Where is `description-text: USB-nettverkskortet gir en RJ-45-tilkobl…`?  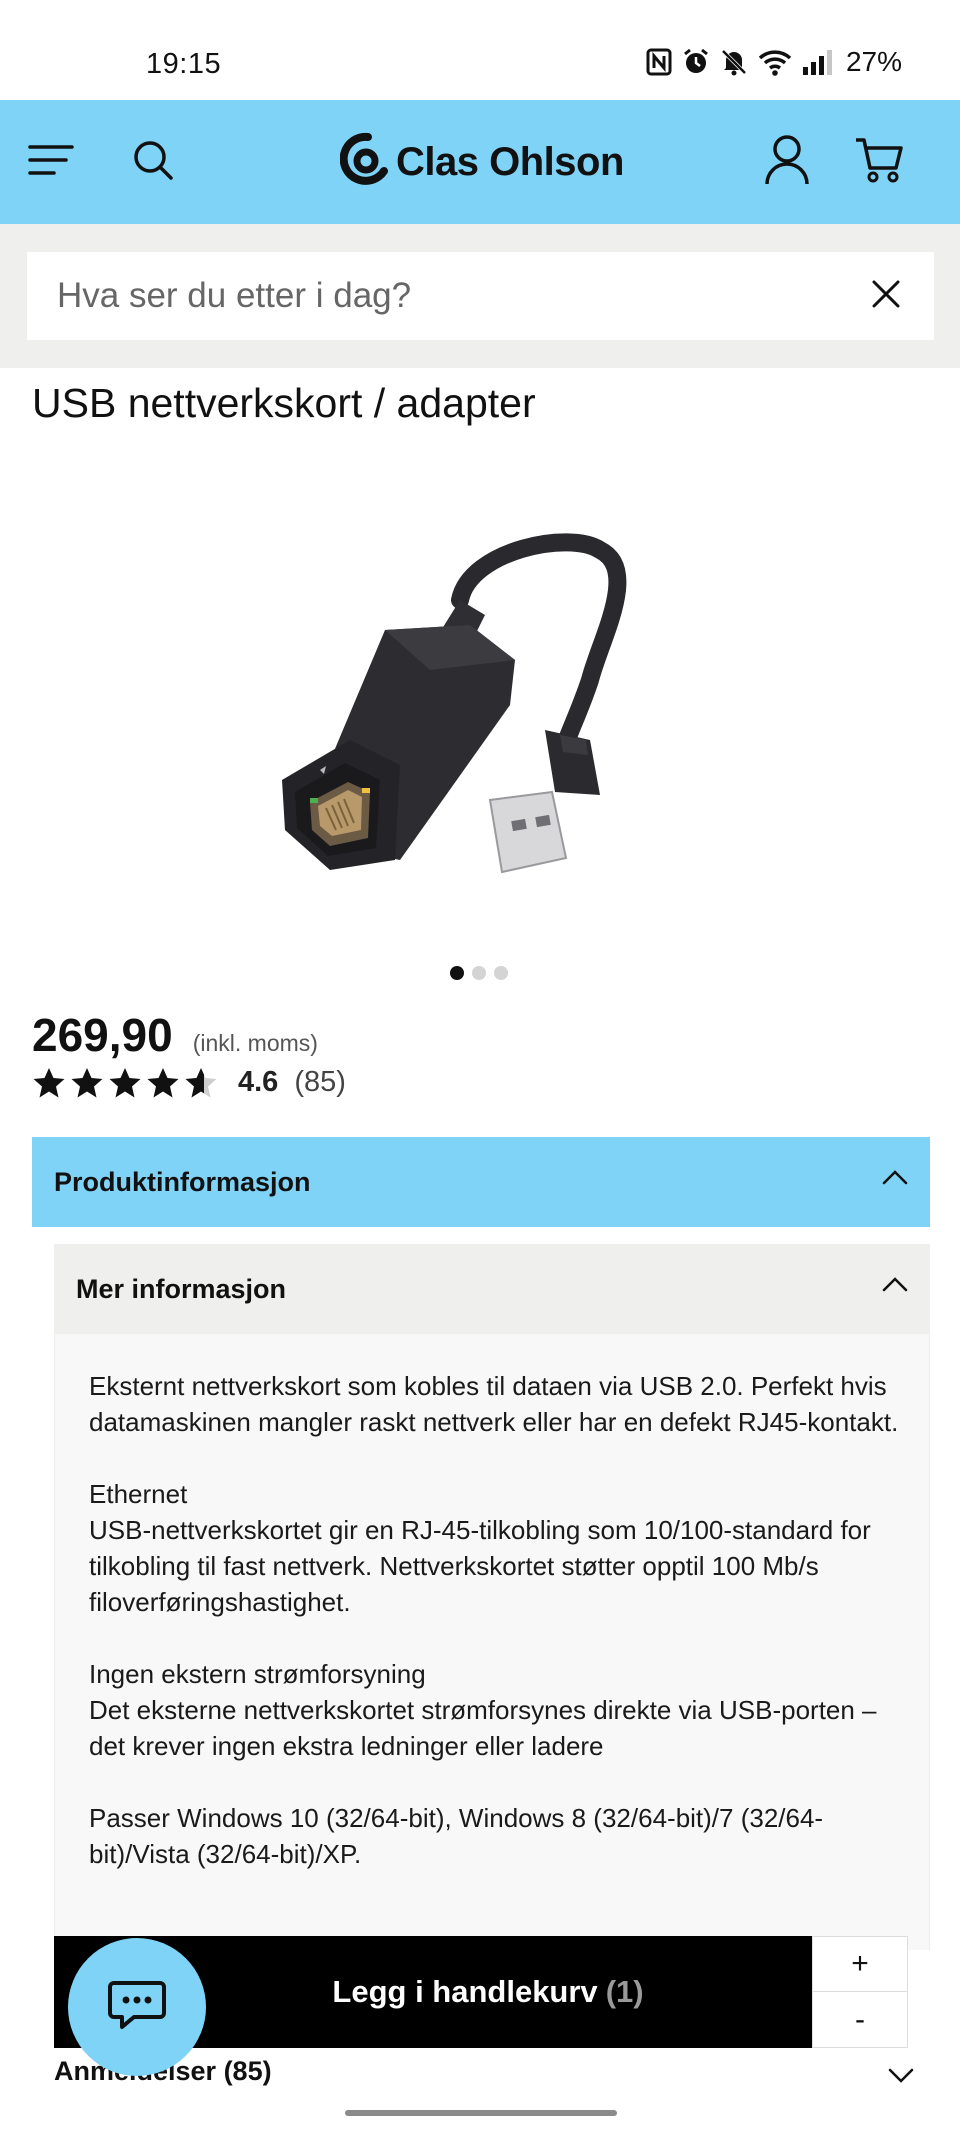
description-text: USB-nettverkskortet gir en RJ-45-tilkobl… is located at coordinates (480, 1566).